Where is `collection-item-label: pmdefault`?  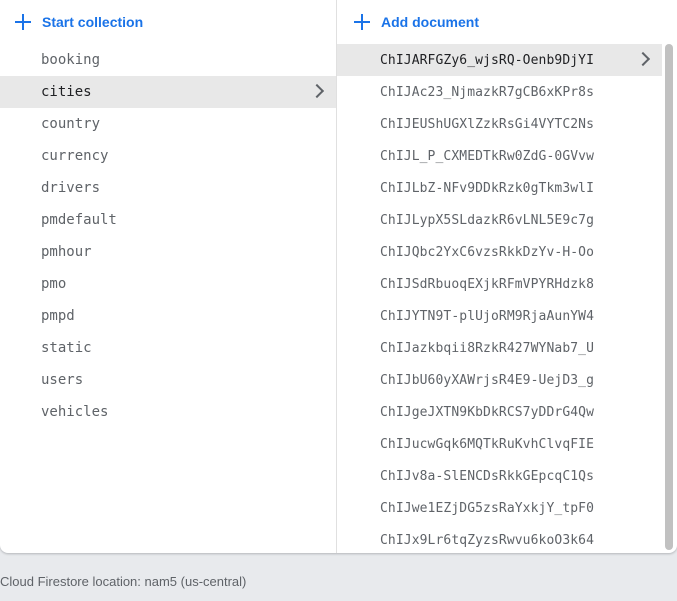
collection-item-label: pmdefault is located at coordinates (79, 220).